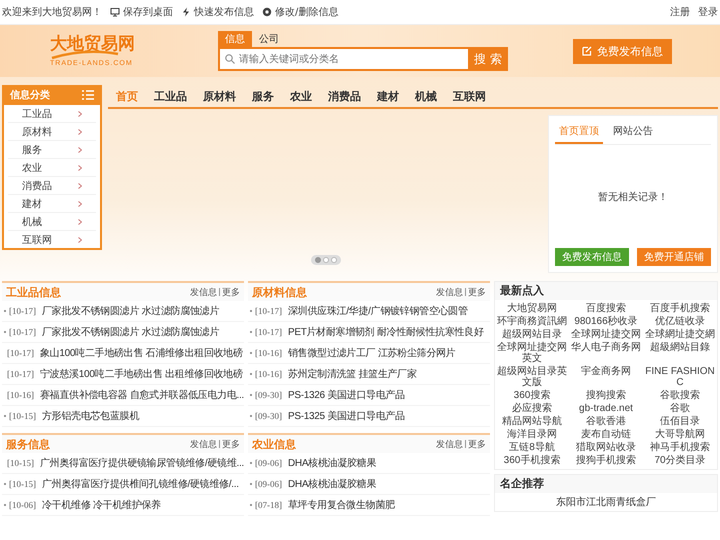 This screenshot has height=540, width=720. What do you see at coordinates (37, 185) in the screenshot?
I see `category-link: 消费品` at bounding box center [37, 185].